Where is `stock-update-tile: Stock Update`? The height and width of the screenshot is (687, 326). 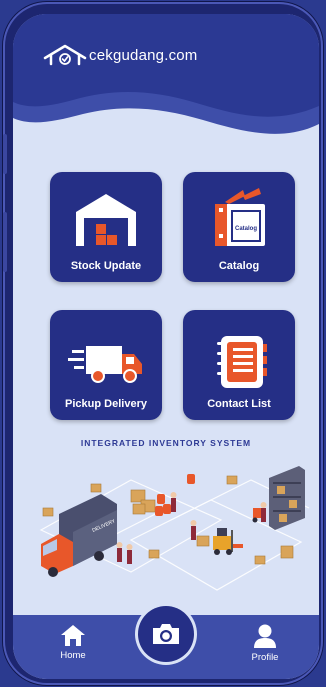
stock-update-tile: Stock Update is located at coordinates (106, 227).